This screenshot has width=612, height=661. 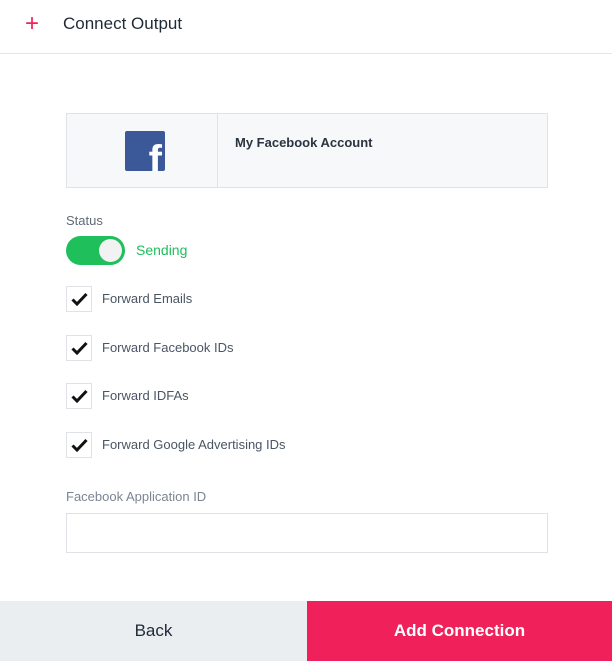 I want to click on facebook-logo-icon: f, so click(x=145, y=151).